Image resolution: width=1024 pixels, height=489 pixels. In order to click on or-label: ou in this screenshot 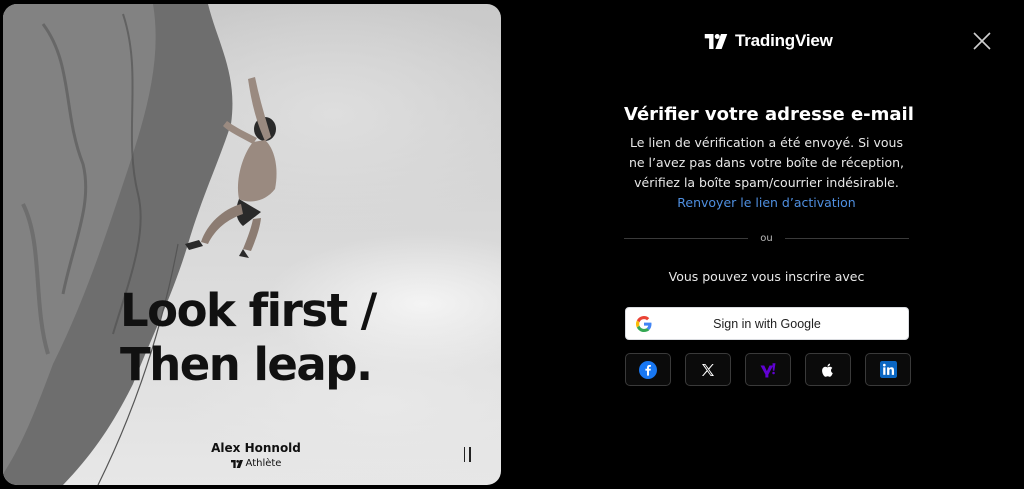, I will do `click(766, 238)`.